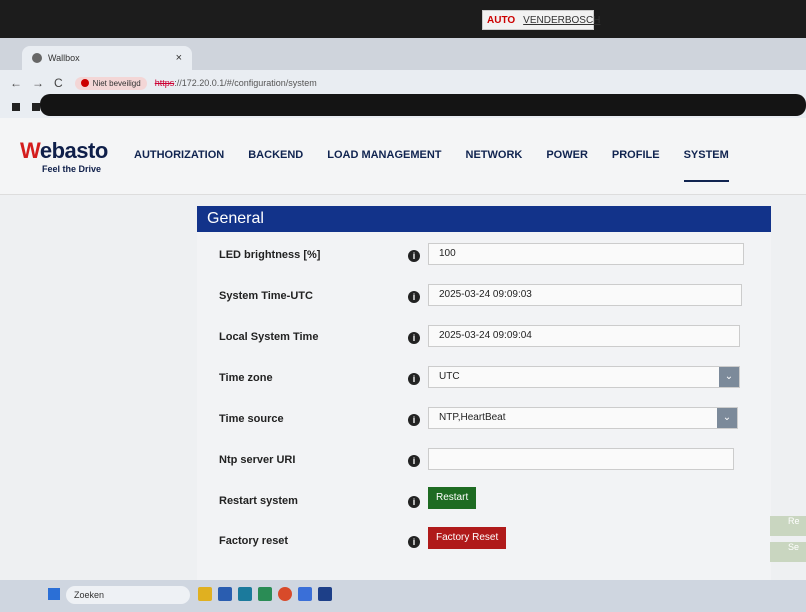  Describe the element at coordinates (179, 58) in the screenshot. I see `tab-close-icon: ×` at that location.